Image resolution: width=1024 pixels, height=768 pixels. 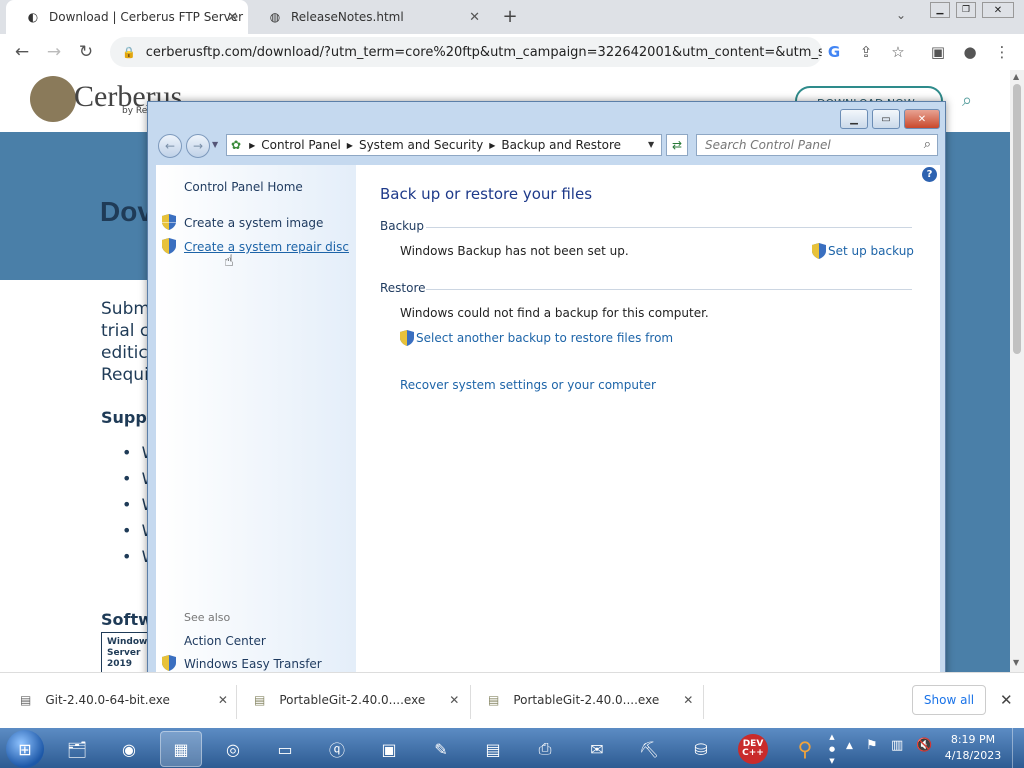 I want to click on scrollbar-thumb, so click(x=1017, y=219).